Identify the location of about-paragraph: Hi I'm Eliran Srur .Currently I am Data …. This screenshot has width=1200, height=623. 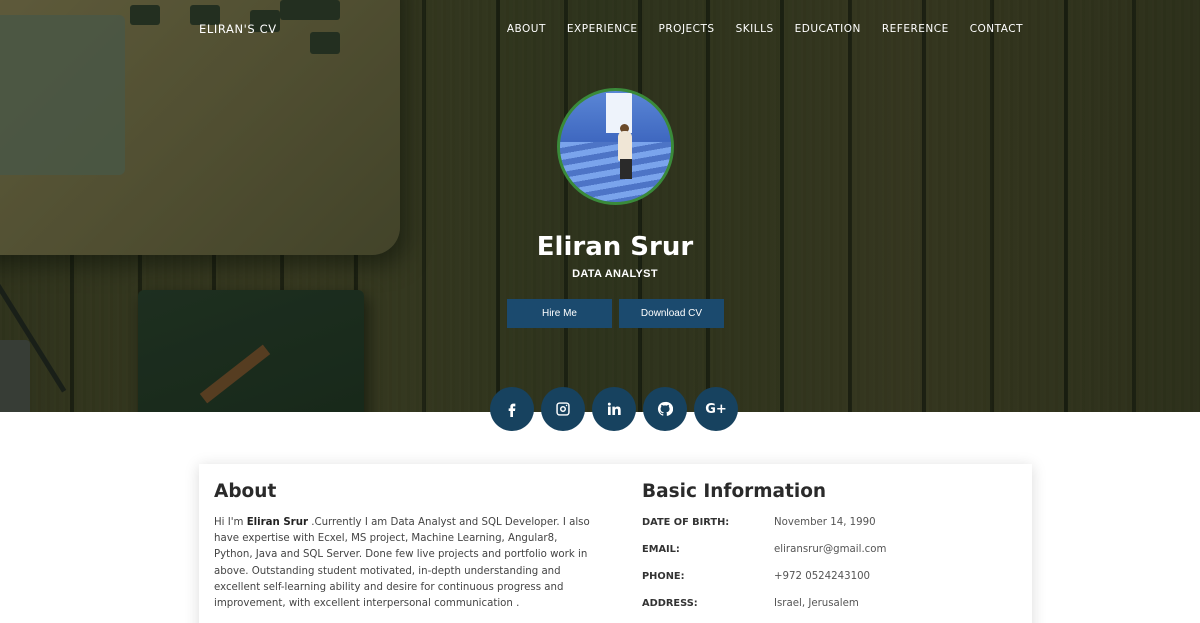
(404, 563).